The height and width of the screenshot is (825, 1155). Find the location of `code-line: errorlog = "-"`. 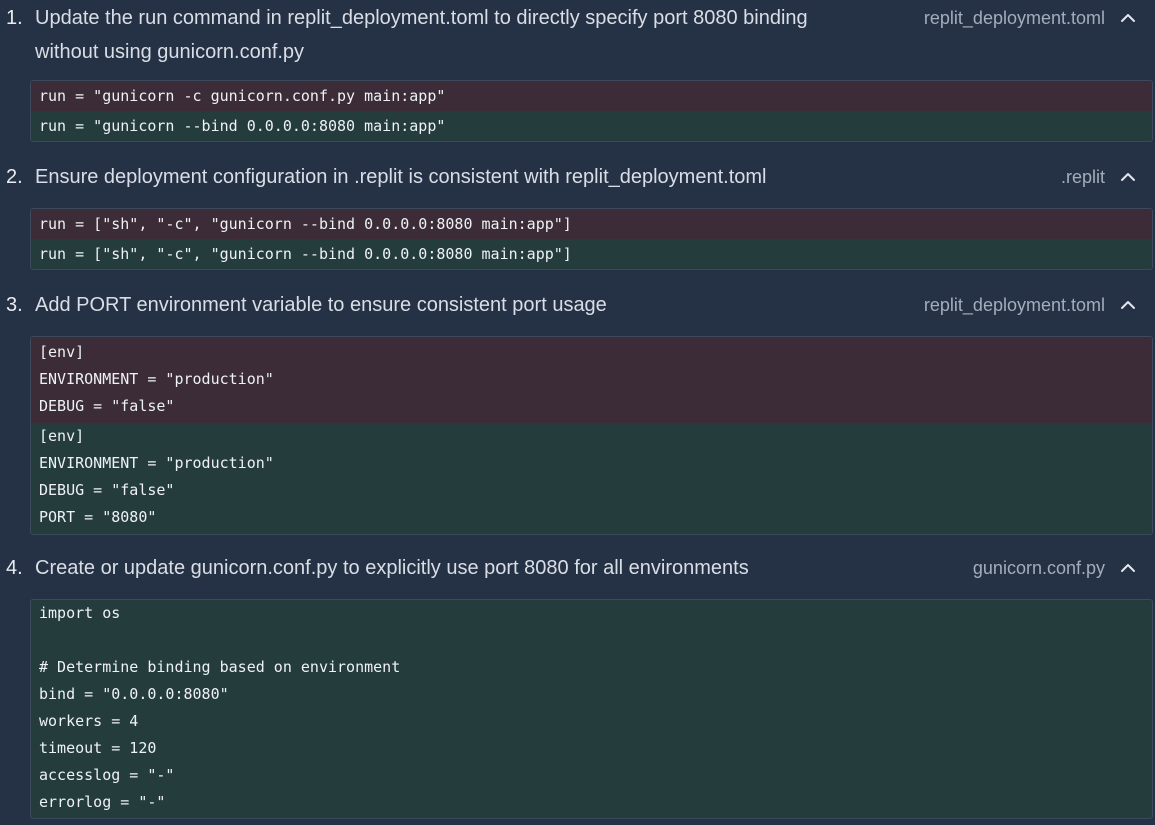

code-line: errorlog = "-" is located at coordinates (102, 802).